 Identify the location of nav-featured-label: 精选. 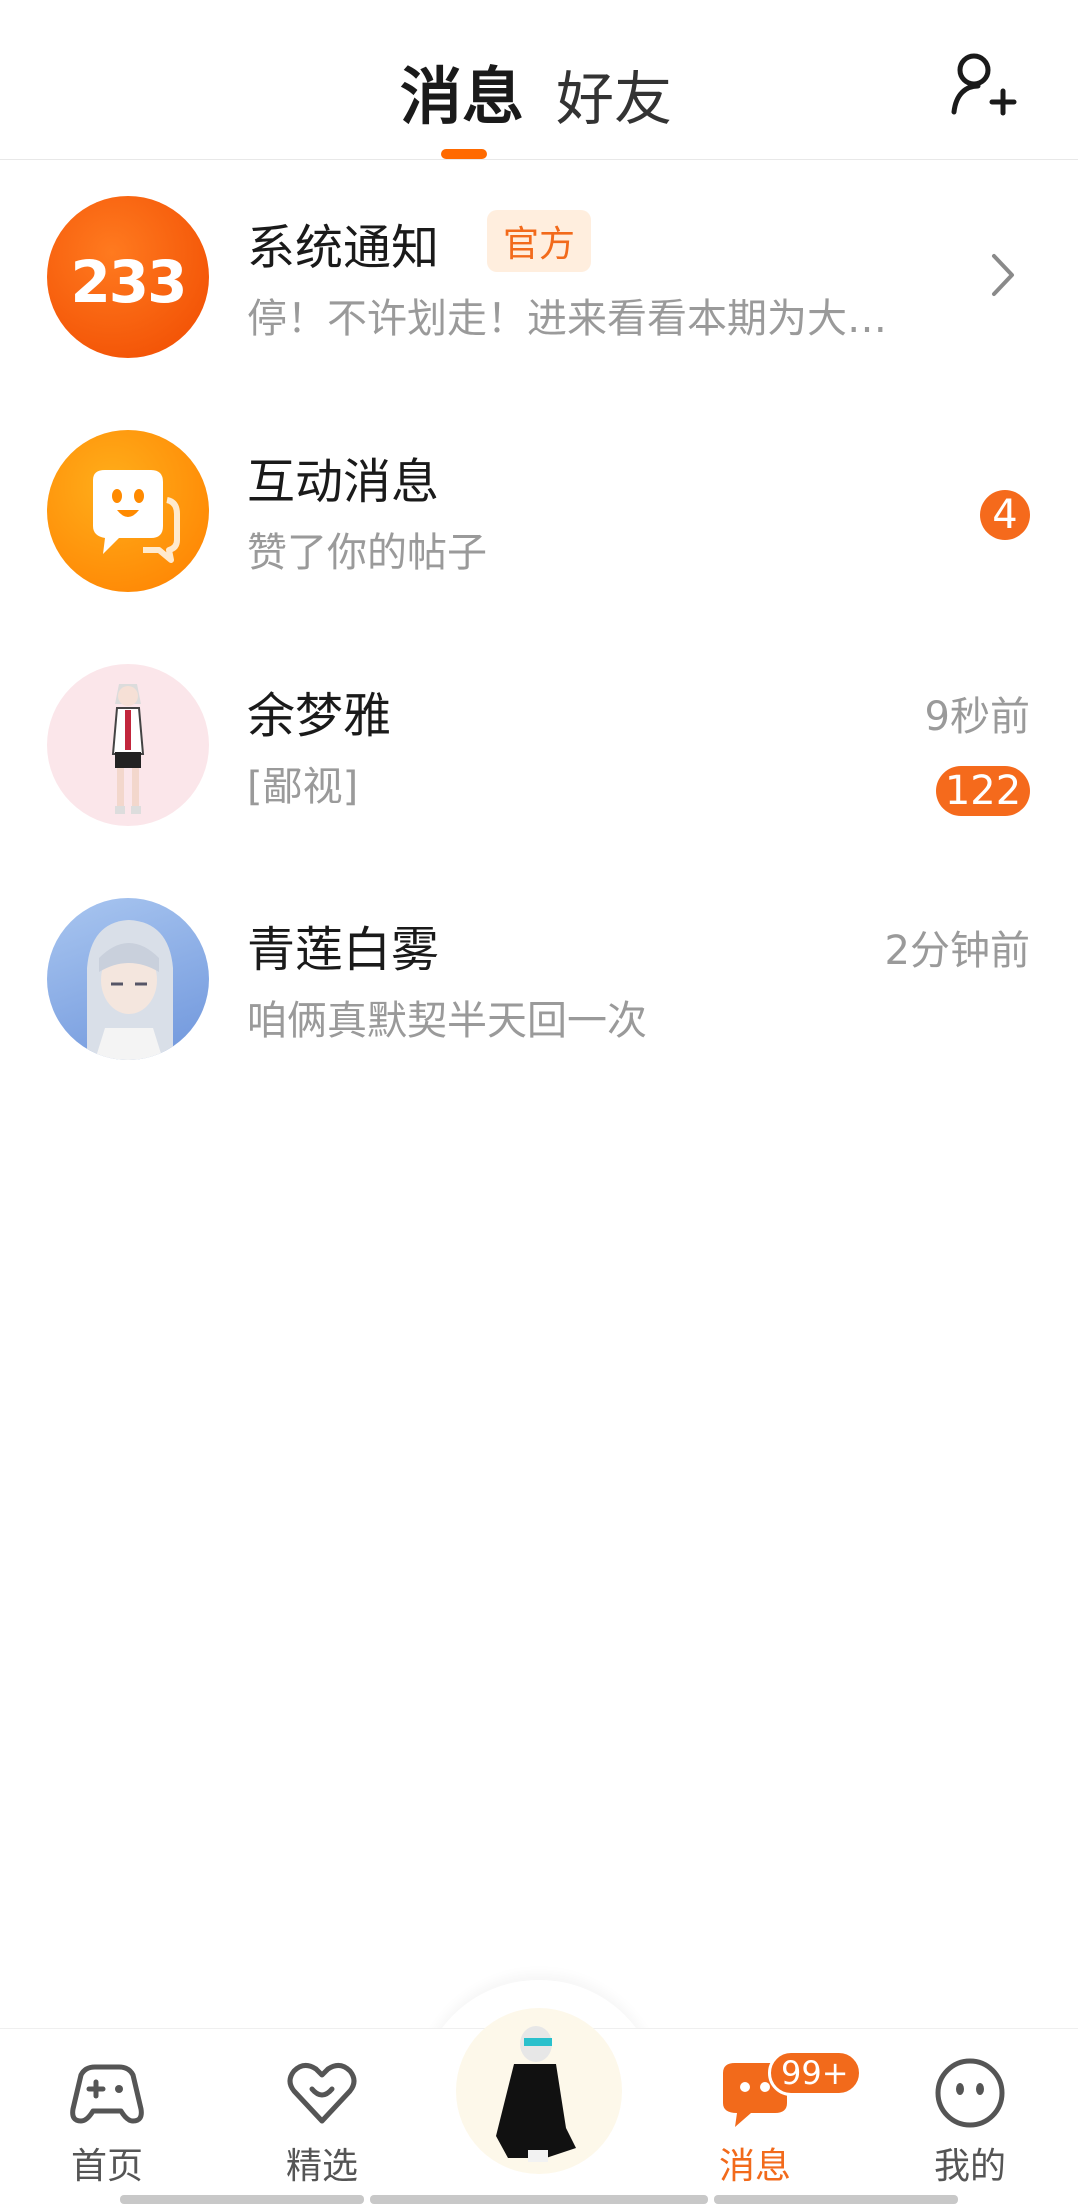
(321, 2166).